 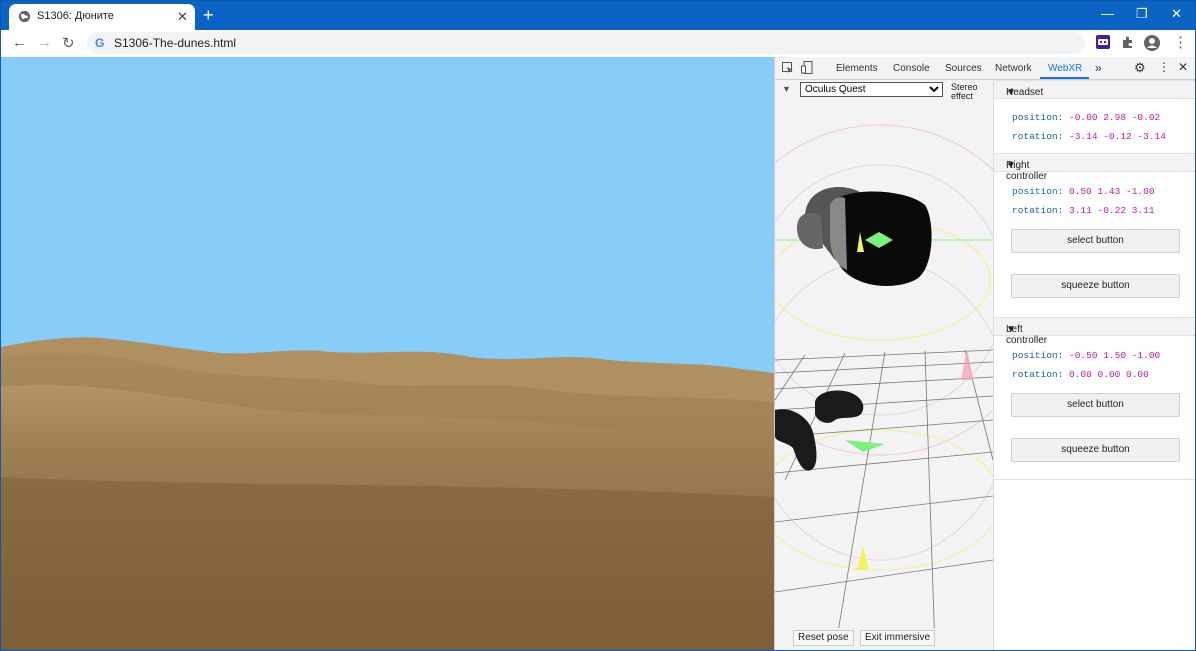 I want to click on rotation-value: 3.11 -0.22 3.11, so click(x=1112, y=210).